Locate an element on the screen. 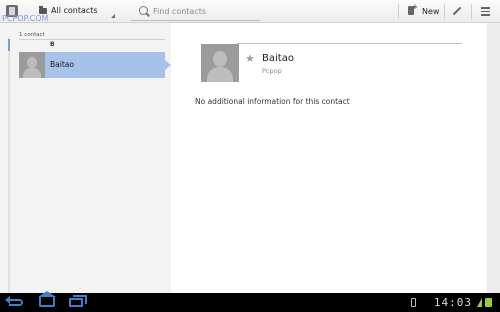 This screenshot has width=500, height=312. action-bar: PCPOP.COM All contacts New is located at coordinates (250, 11).